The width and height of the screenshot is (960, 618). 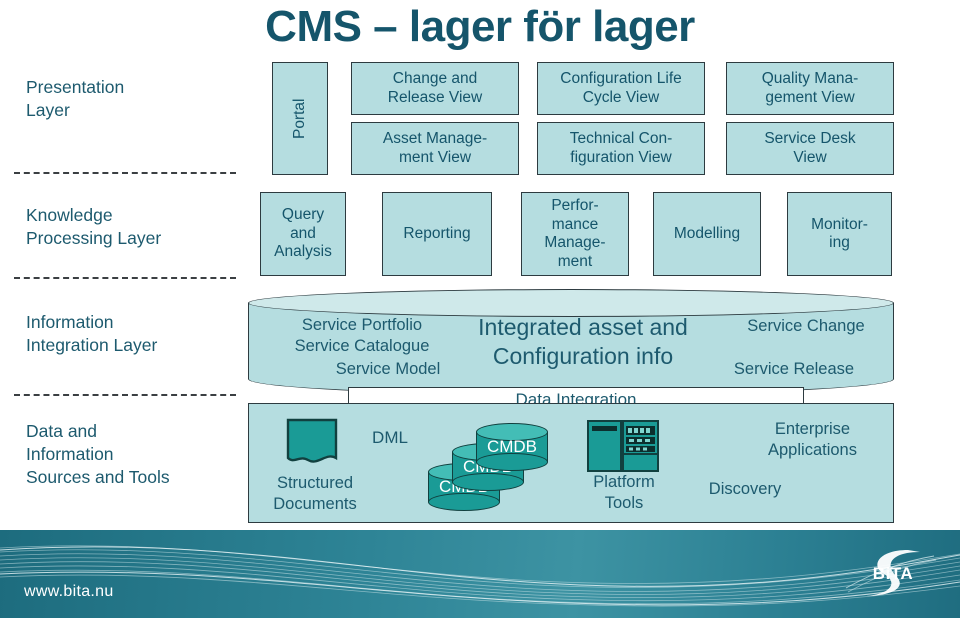 What do you see at coordinates (583, 341) in the screenshot?
I see `cylinder-label-integrated-asset: Integrated asset and Configuration info` at bounding box center [583, 341].